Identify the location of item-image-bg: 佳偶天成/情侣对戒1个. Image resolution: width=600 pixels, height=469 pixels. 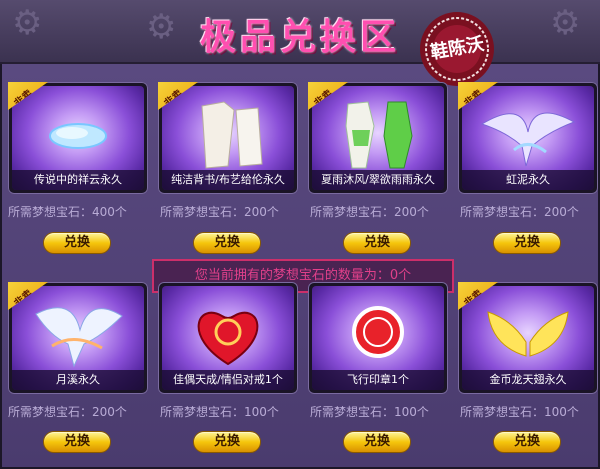
(228, 338).